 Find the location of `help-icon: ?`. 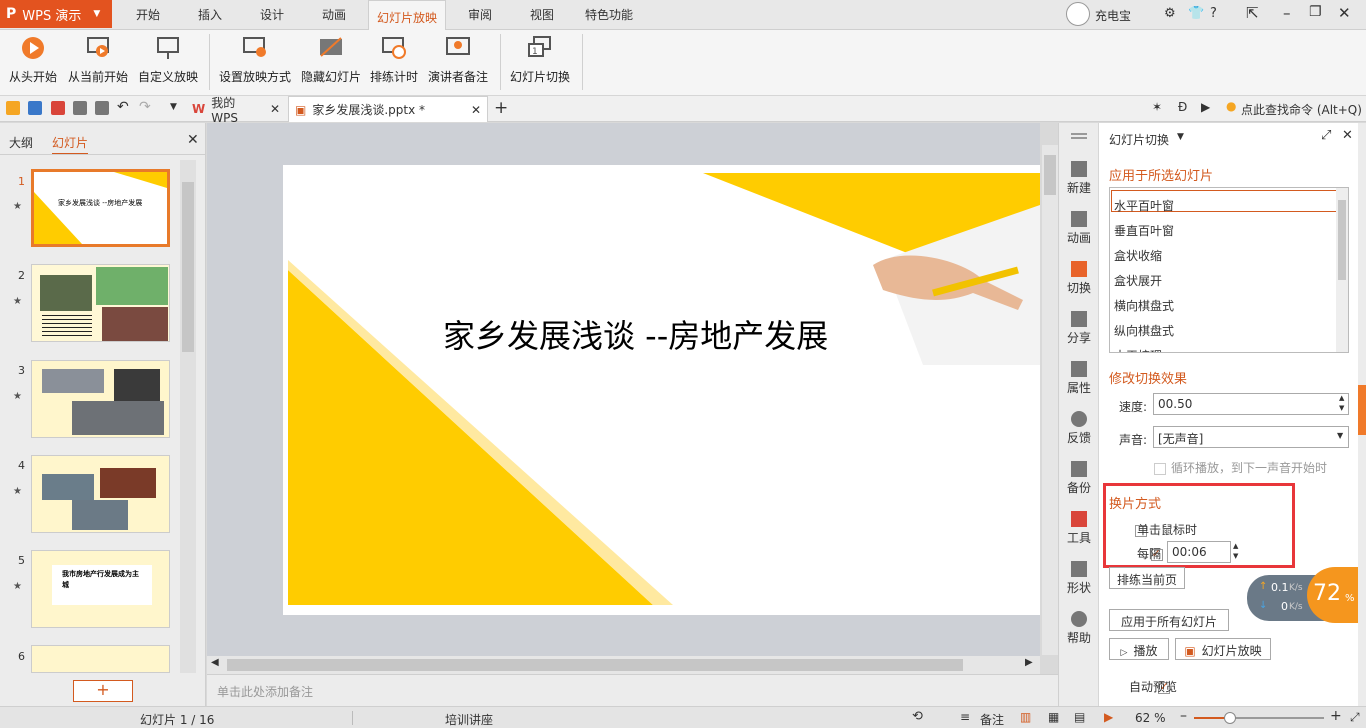

help-icon: ? is located at coordinates (1213, 13).